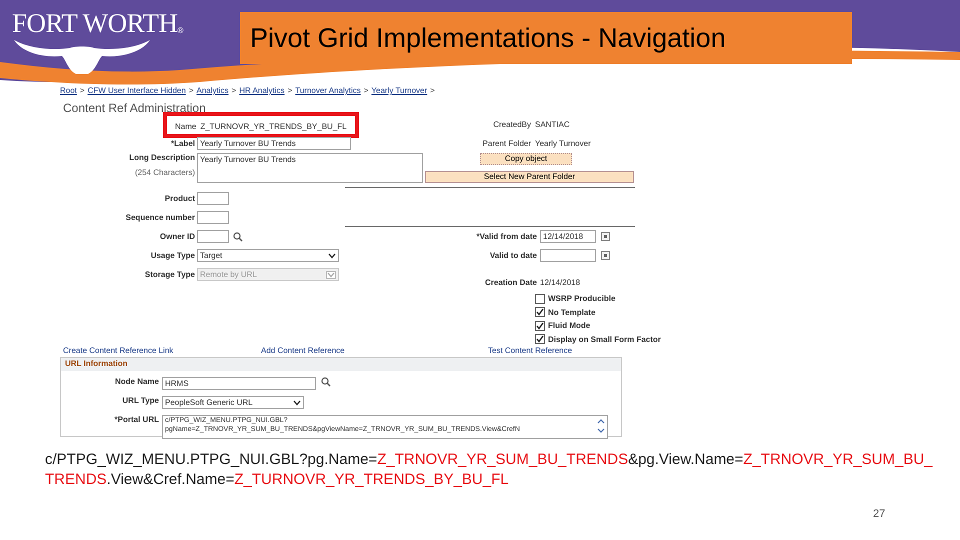 The height and width of the screenshot is (540, 960). I want to click on field-label: Long Description, so click(162, 157).